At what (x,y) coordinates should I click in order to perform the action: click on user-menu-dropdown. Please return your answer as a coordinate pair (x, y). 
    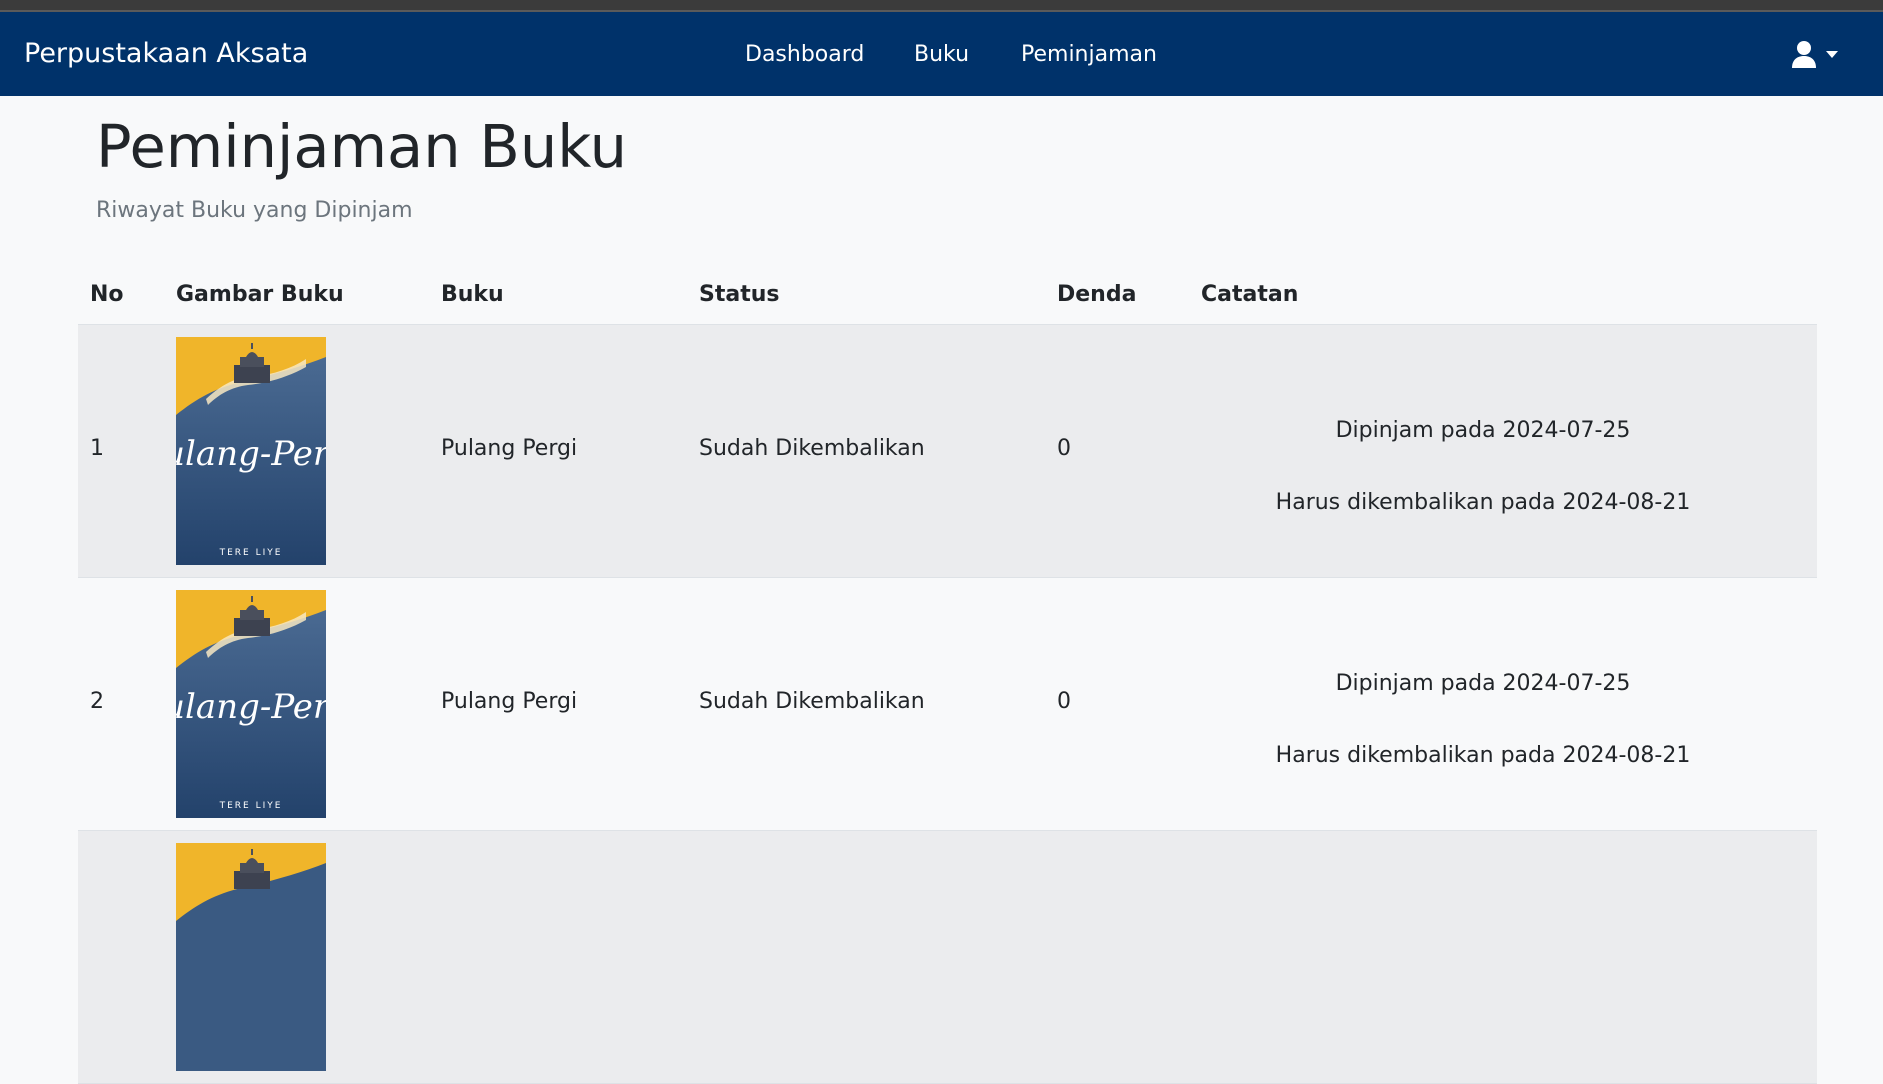
    Looking at the image, I should click on (1820, 55).